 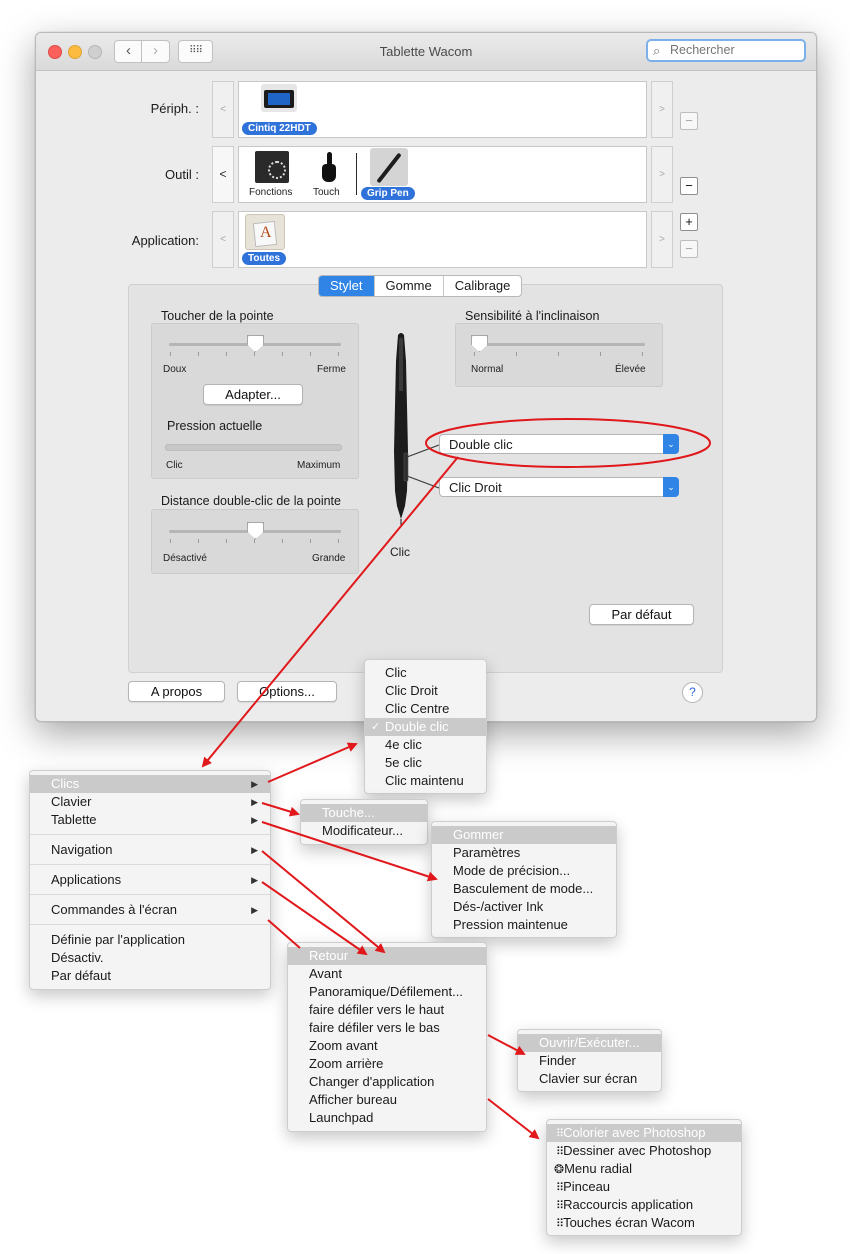 I want to click on click-option: Clic maintenu, so click(x=425, y=781).